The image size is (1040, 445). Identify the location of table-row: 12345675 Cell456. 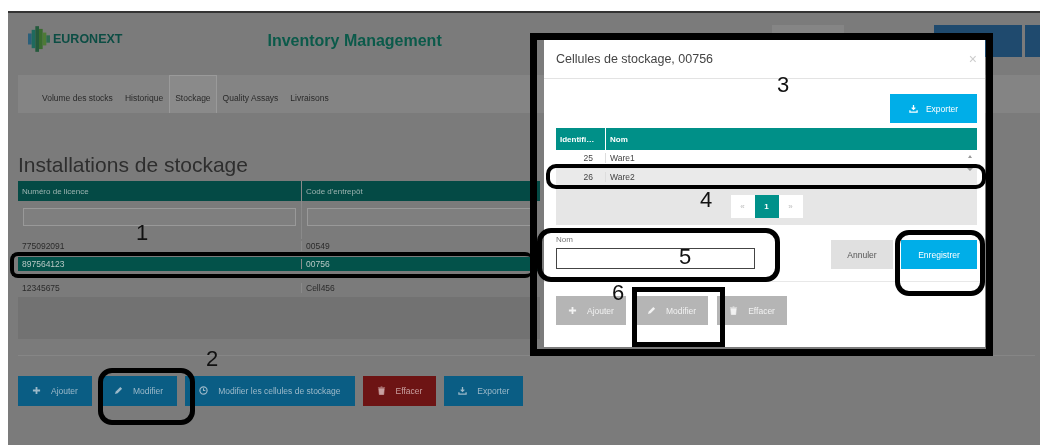
(279, 287).